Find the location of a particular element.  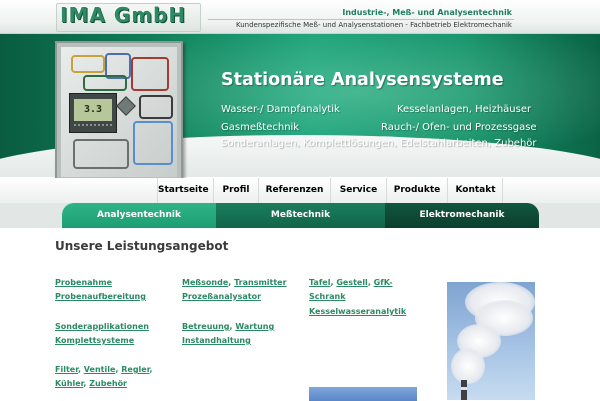

link-tafel: Tafel is located at coordinates (319, 282).